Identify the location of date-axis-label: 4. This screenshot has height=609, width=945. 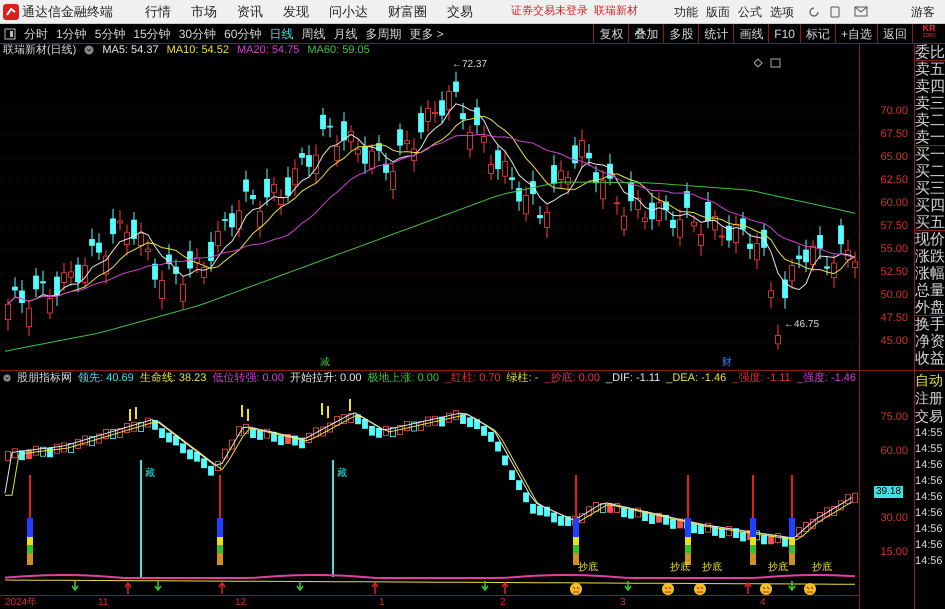
(763, 602).